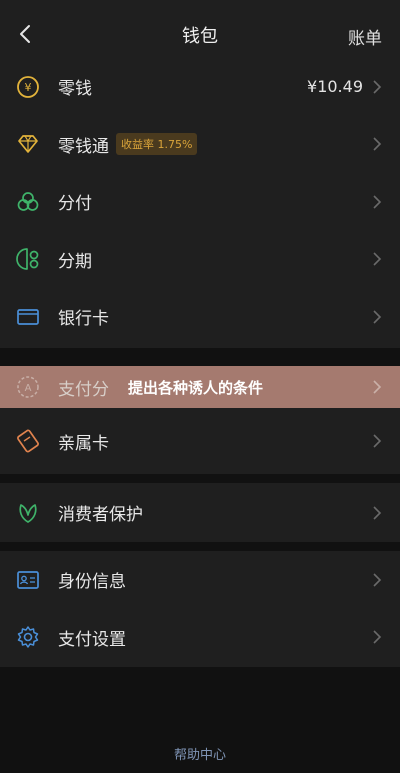 The width and height of the screenshot is (400, 773). Describe the element at coordinates (200, 145) in the screenshot. I see `row-change-pass: 零钱通 收益率 1.75%` at that location.